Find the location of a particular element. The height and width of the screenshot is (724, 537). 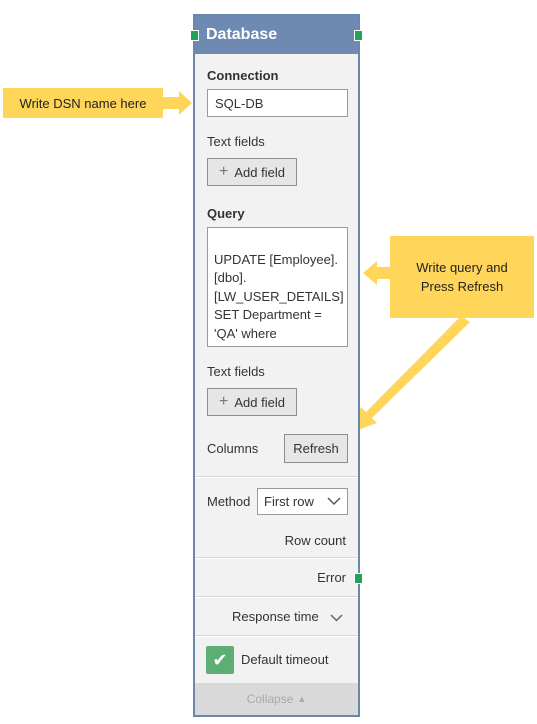

panel-title: Database is located at coordinates (242, 34).